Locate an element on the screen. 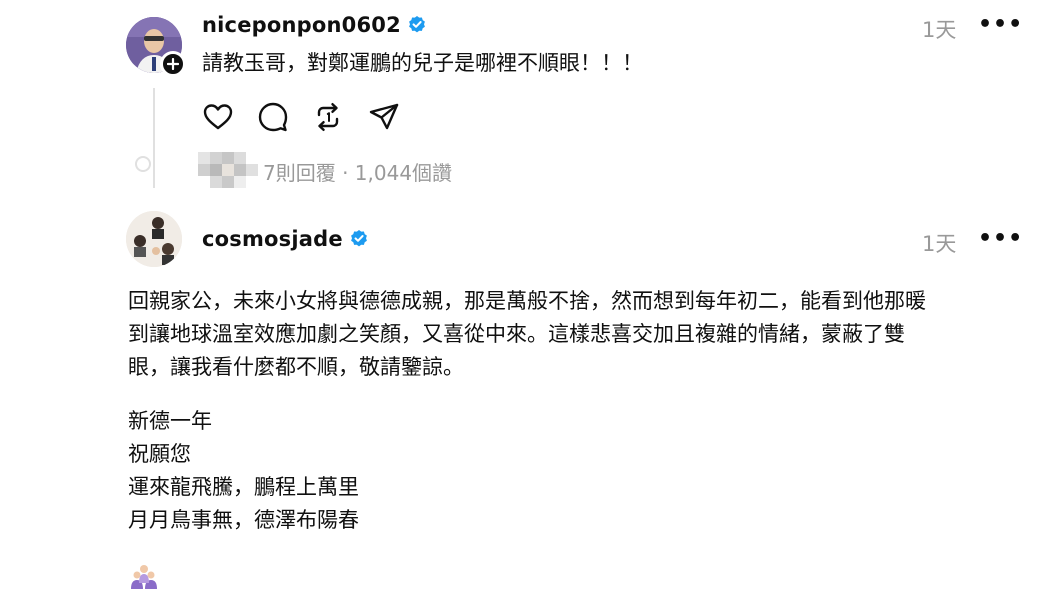 The height and width of the screenshot is (596, 1060). follow-plus-icon is located at coordinates (173, 64).